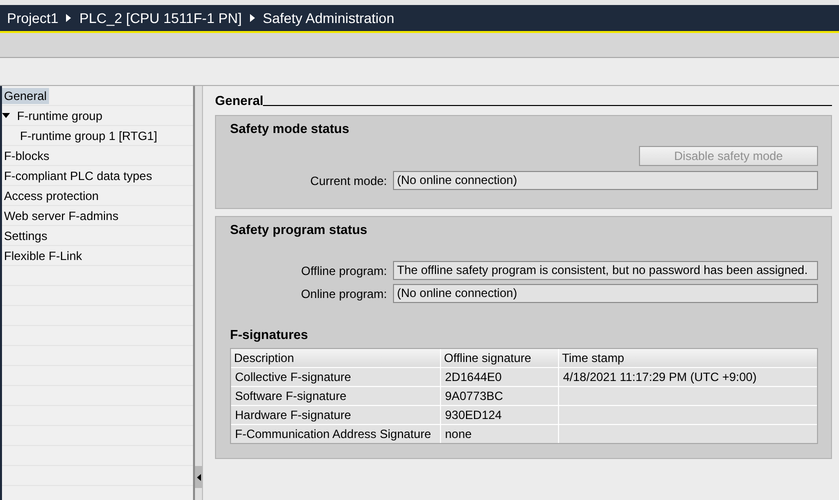  What do you see at coordinates (32, 18) in the screenshot?
I see `breadcrumb-item: Project1` at bounding box center [32, 18].